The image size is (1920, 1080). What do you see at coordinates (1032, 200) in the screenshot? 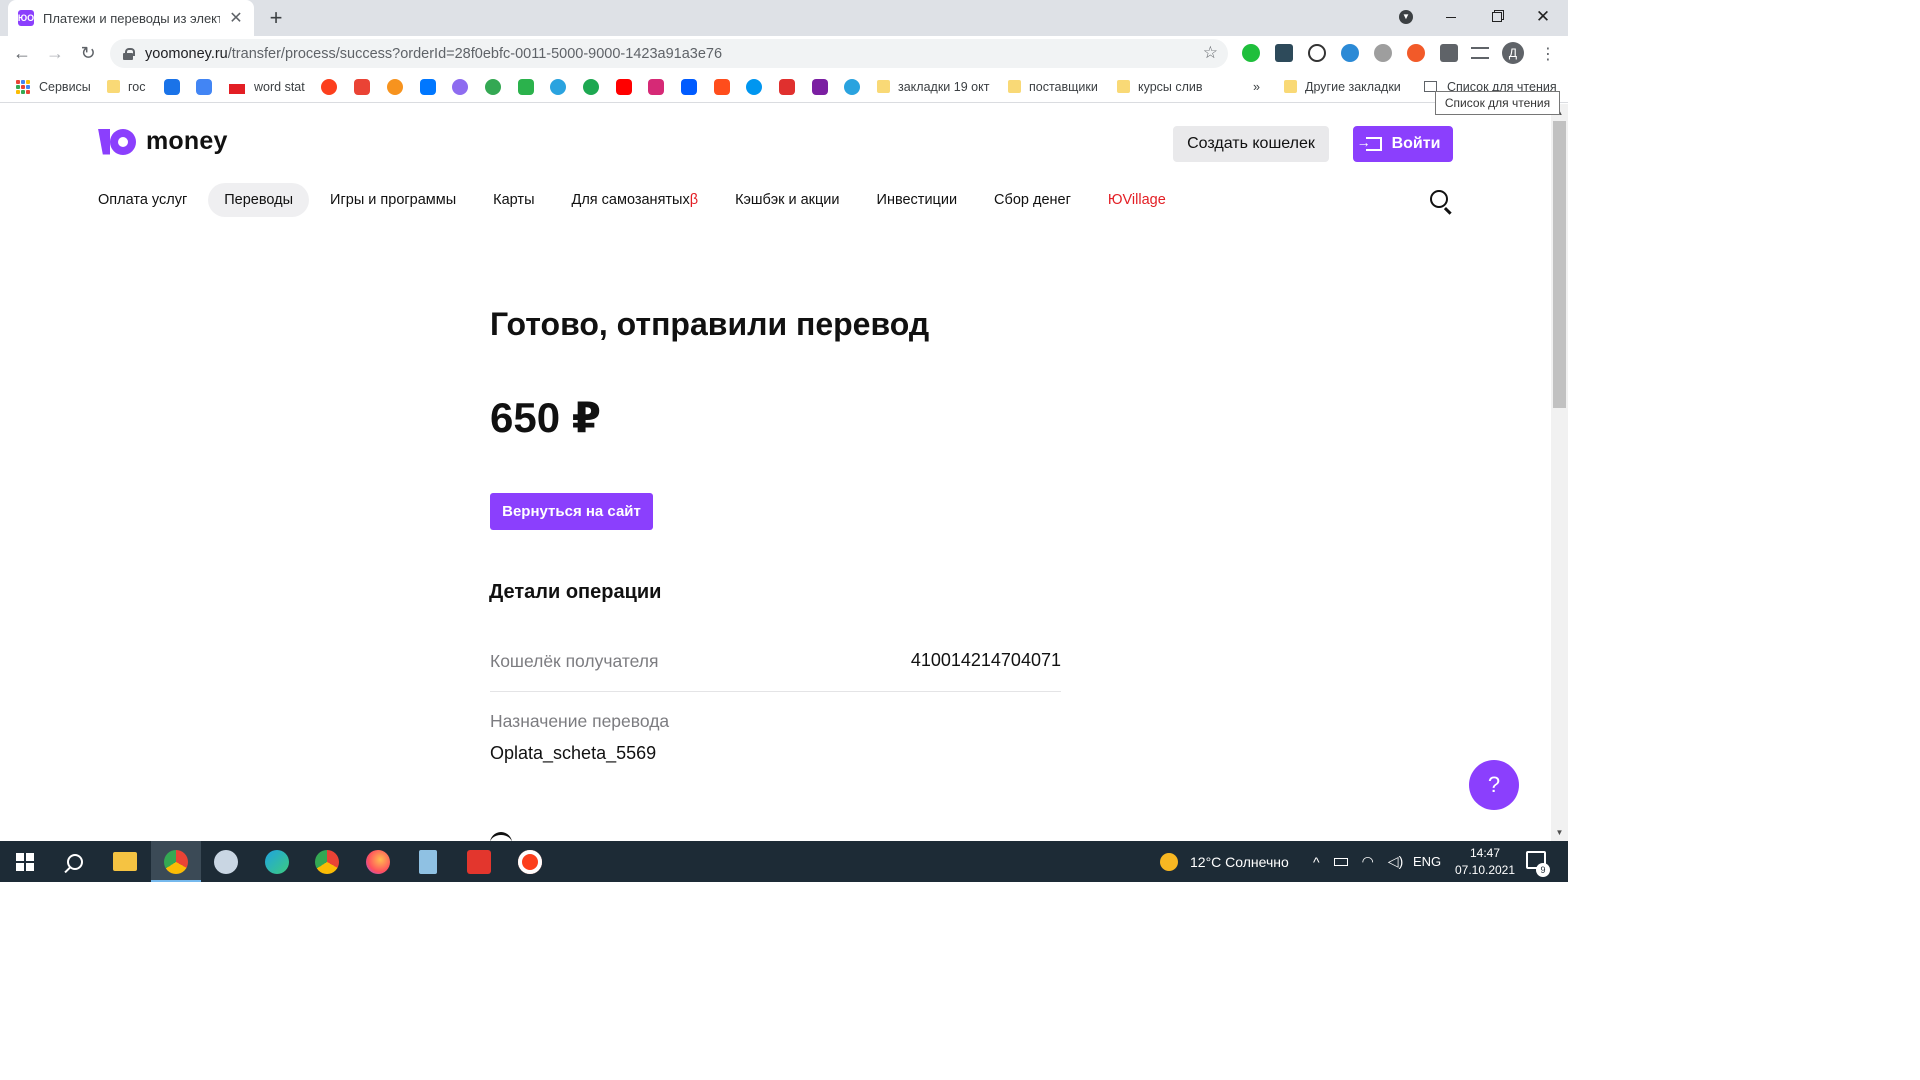
I see `nav-item-fundraising: Сбор денег` at bounding box center [1032, 200].